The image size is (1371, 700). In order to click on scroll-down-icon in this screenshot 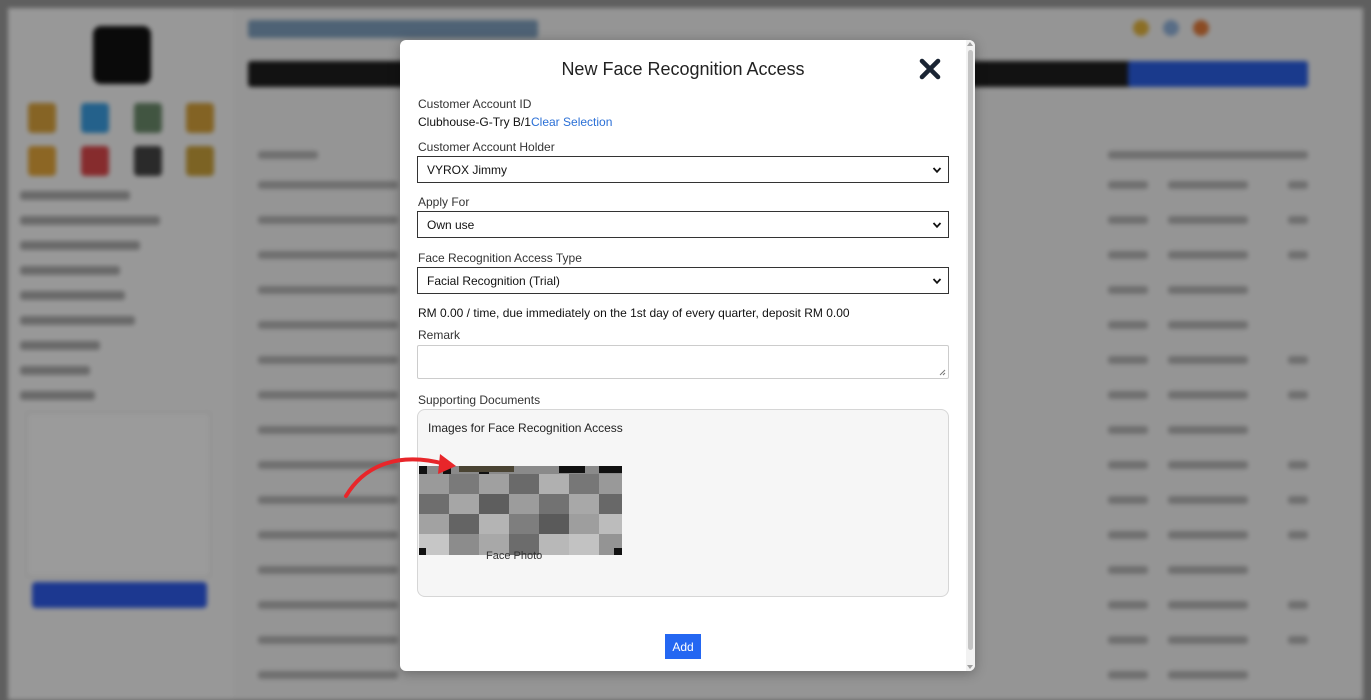, I will do `click(970, 667)`.